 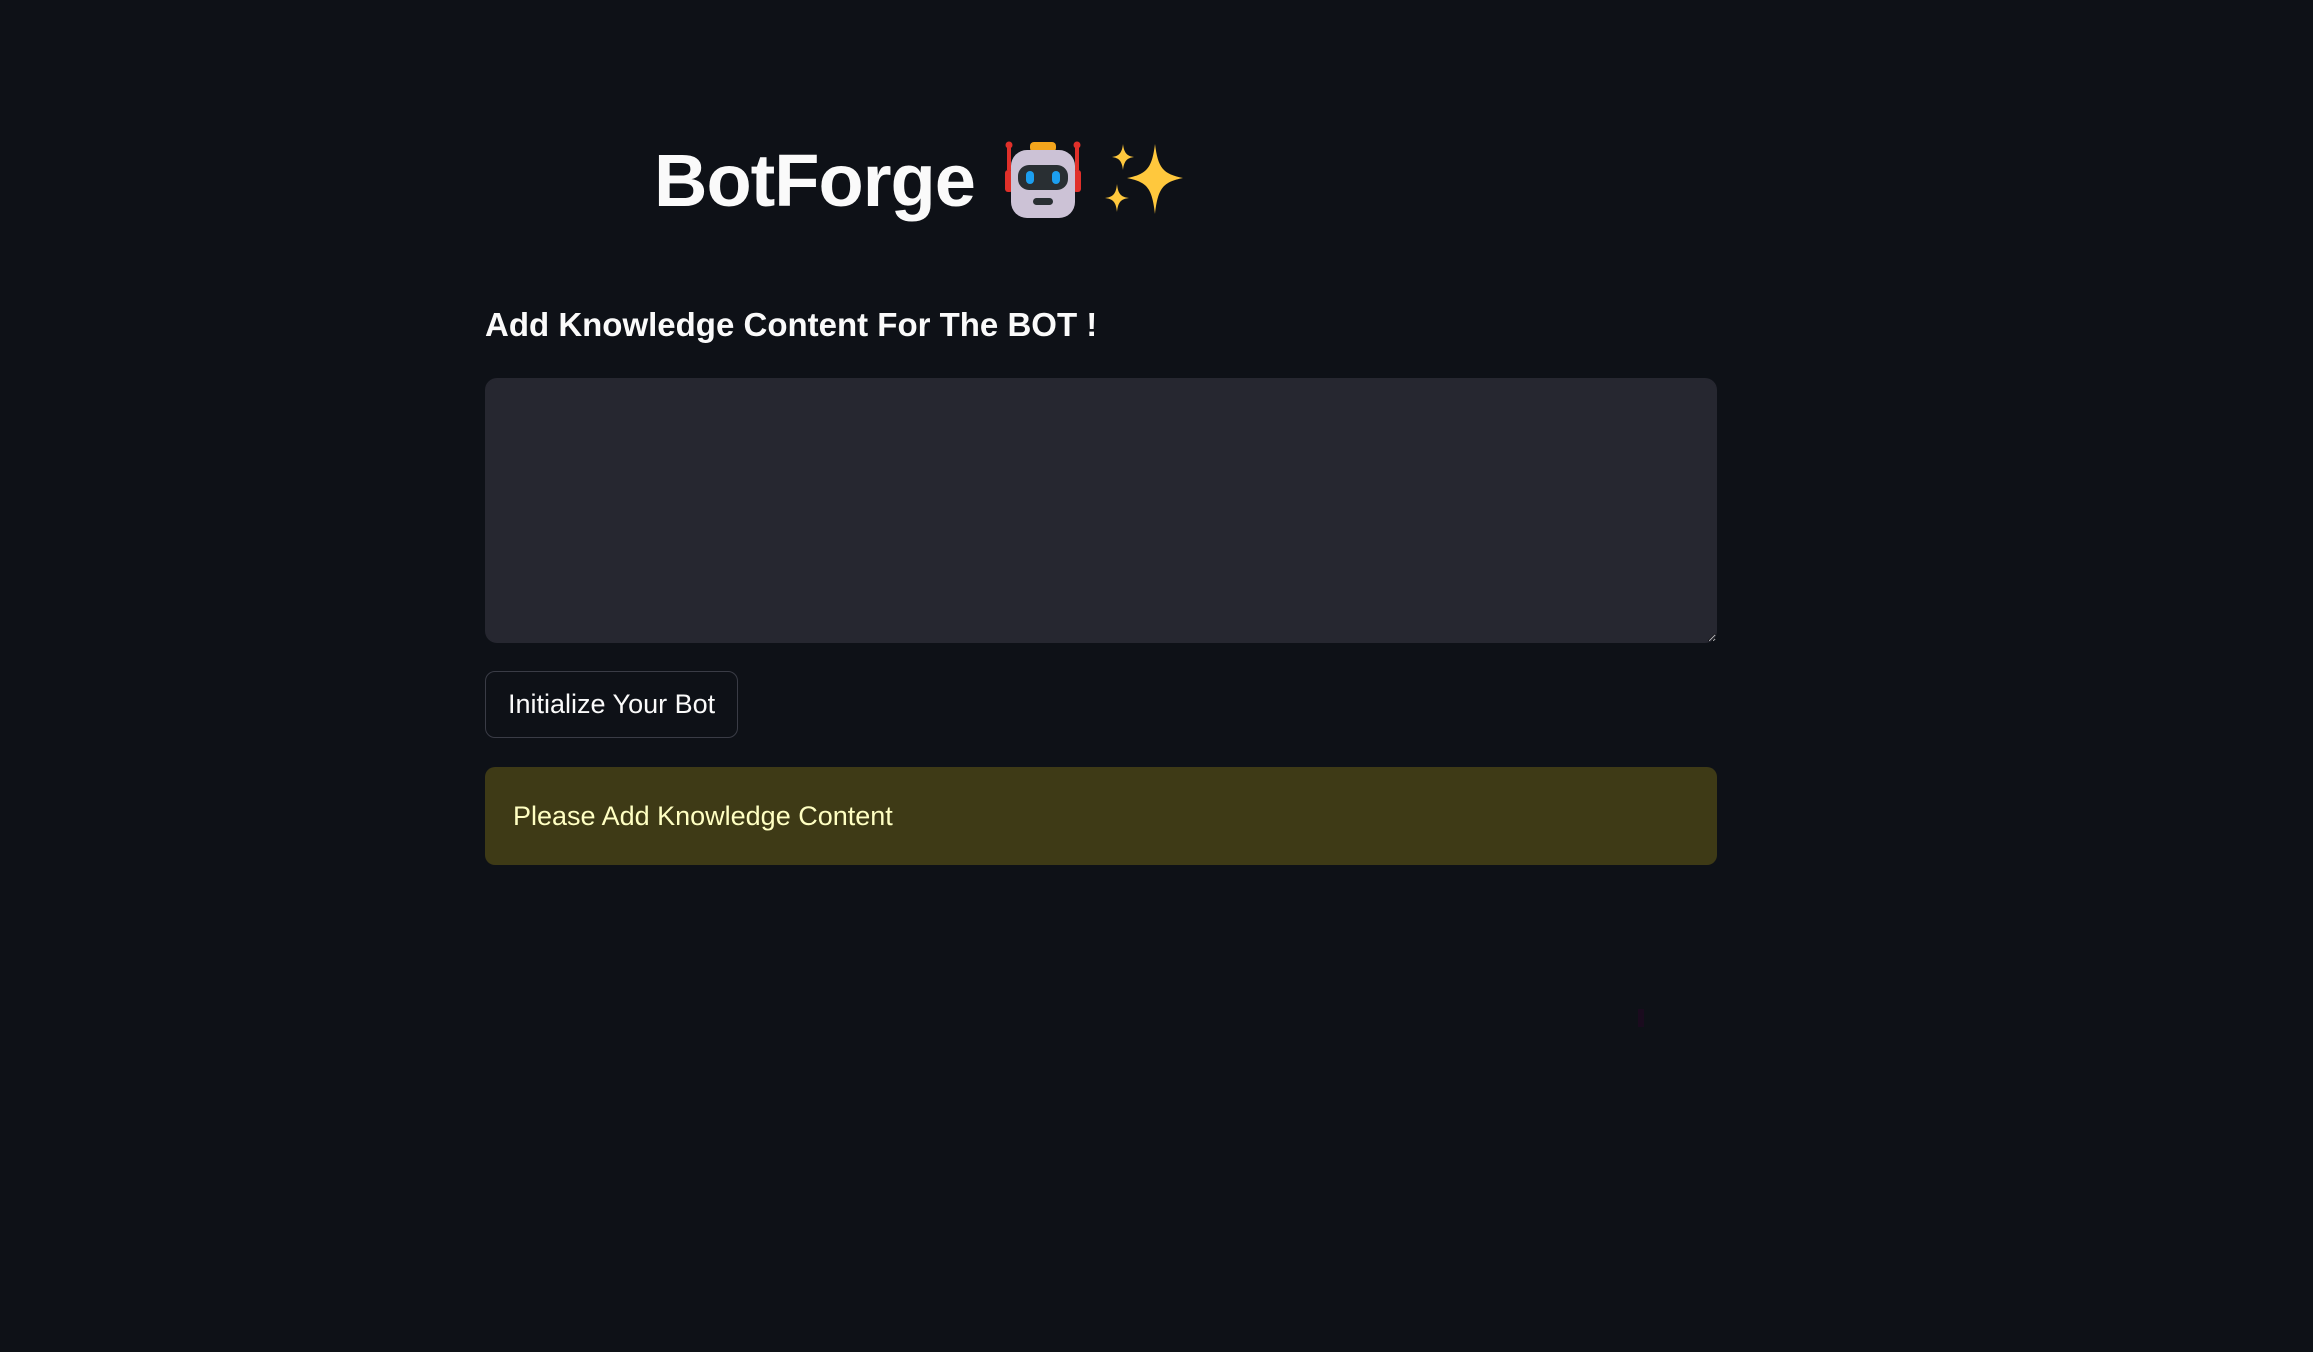 What do you see at coordinates (1101, 816) in the screenshot?
I see `warning-alert: Please Add Knowledge Content` at bounding box center [1101, 816].